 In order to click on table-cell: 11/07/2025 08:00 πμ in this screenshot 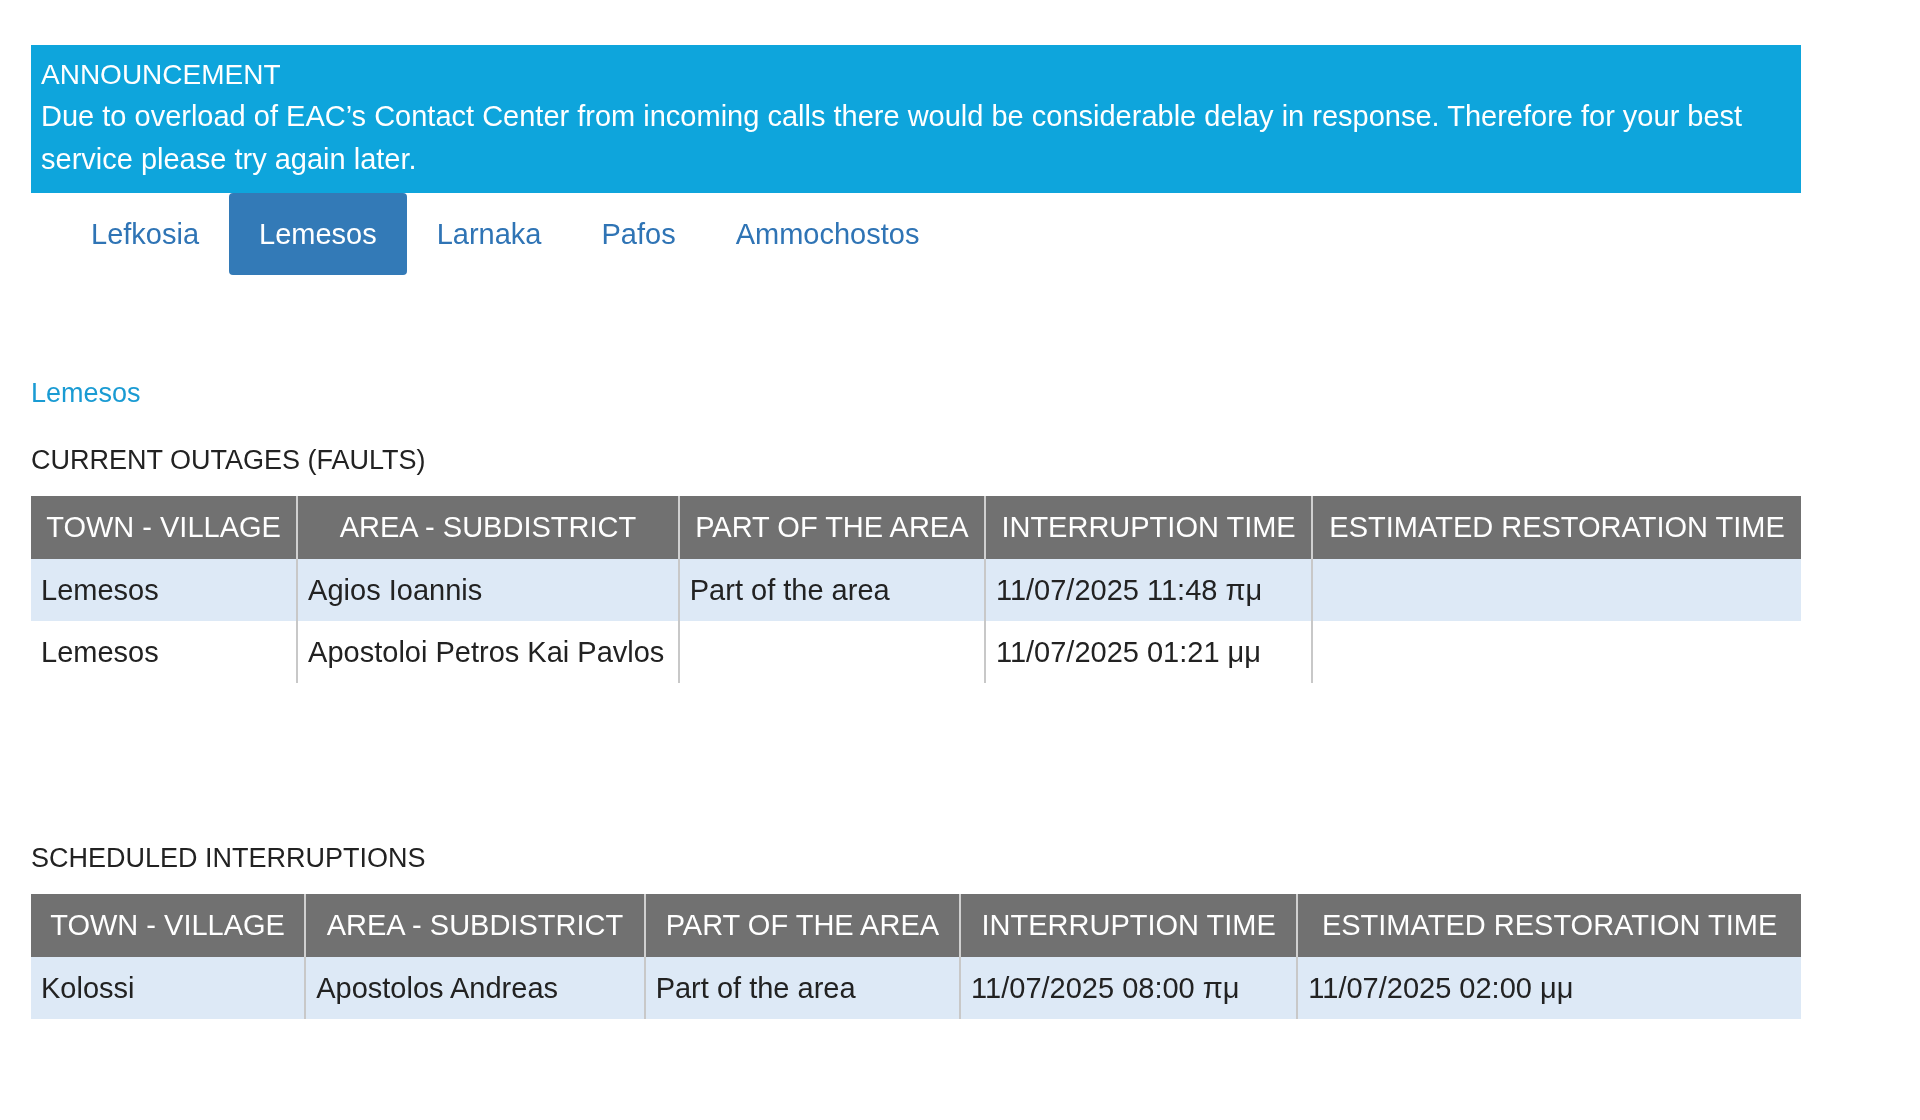, I will do `click(1129, 988)`.